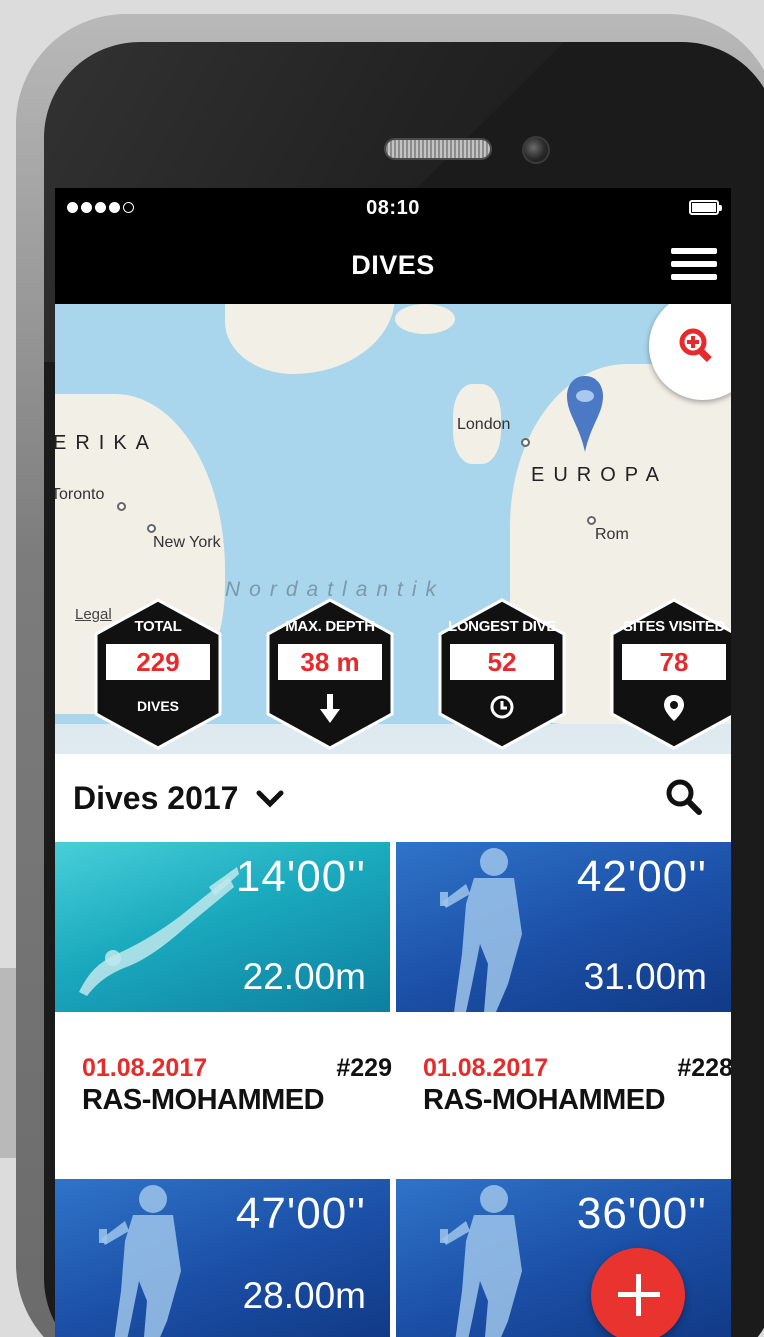 Image resolution: width=764 pixels, height=1337 pixels. I want to click on dive-duration: 47'00'', so click(300, 1213).